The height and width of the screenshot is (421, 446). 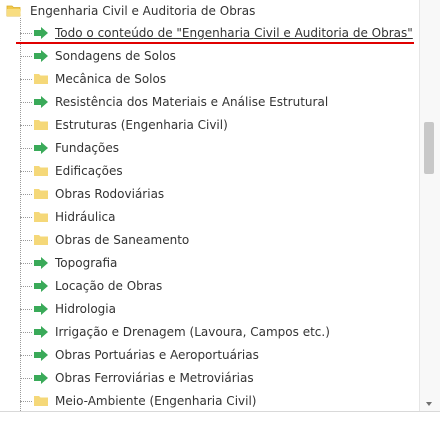 I want to click on tree-item-label: Obras Rodoviárias, so click(x=110, y=194).